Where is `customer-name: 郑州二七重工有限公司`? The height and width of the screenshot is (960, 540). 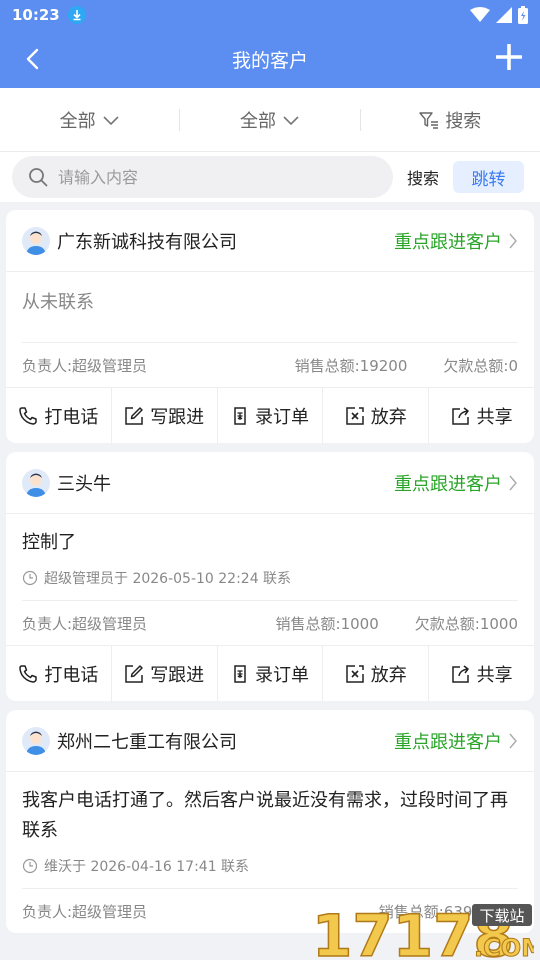 customer-name: 郑州二七重工有限公司 is located at coordinates (147, 742).